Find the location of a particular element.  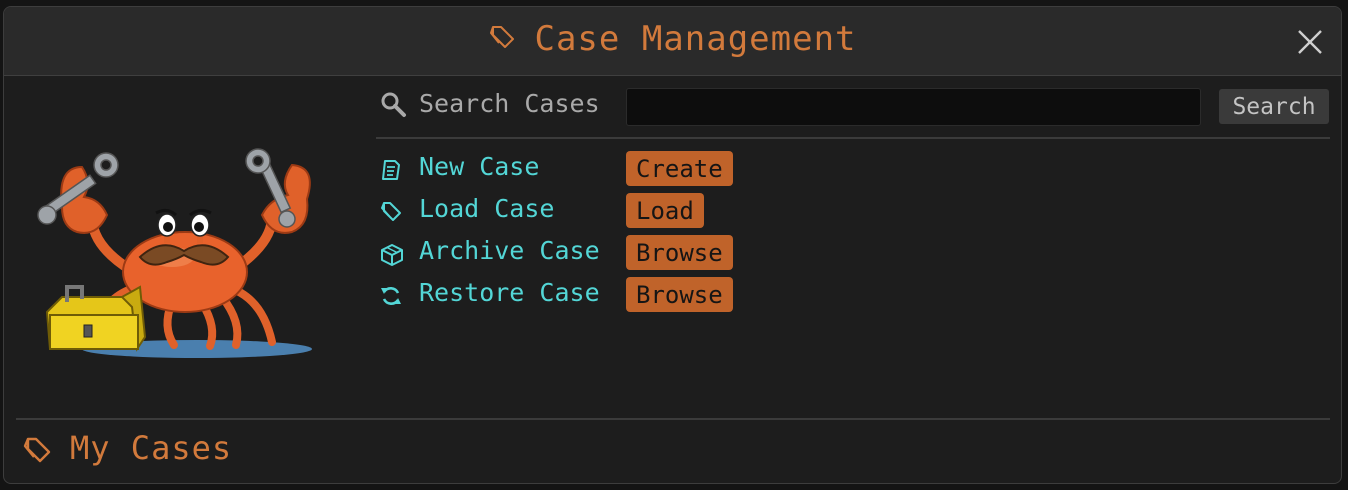

archive-box-icon is located at coordinates (391, 254).